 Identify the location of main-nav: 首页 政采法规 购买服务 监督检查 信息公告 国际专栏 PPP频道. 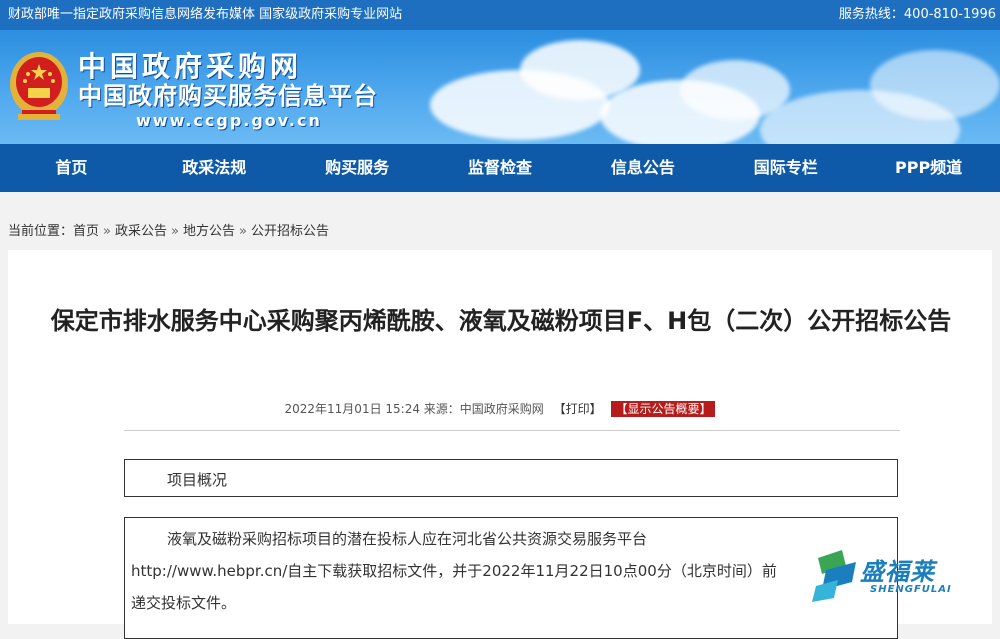
(500, 168).